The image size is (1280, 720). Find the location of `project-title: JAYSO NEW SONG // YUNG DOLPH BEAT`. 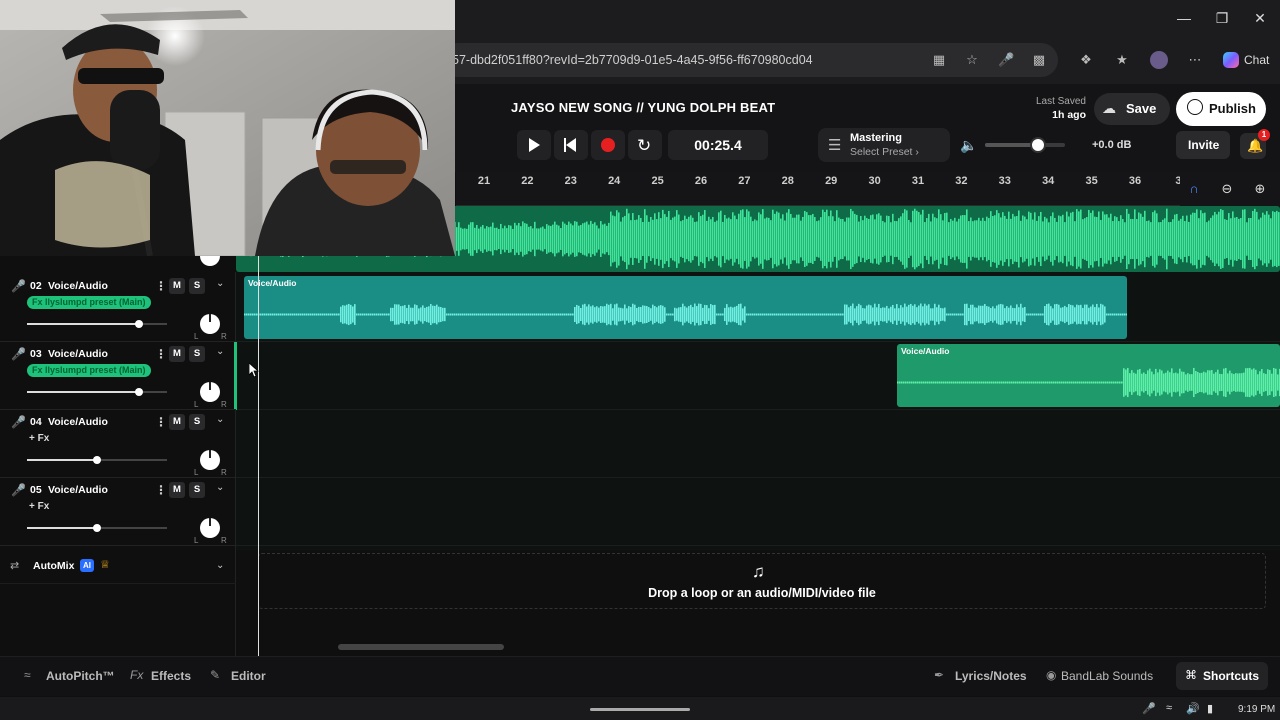

project-title: JAYSO NEW SONG // YUNG DOLPH BEAT is located at coordinates (643, 107).